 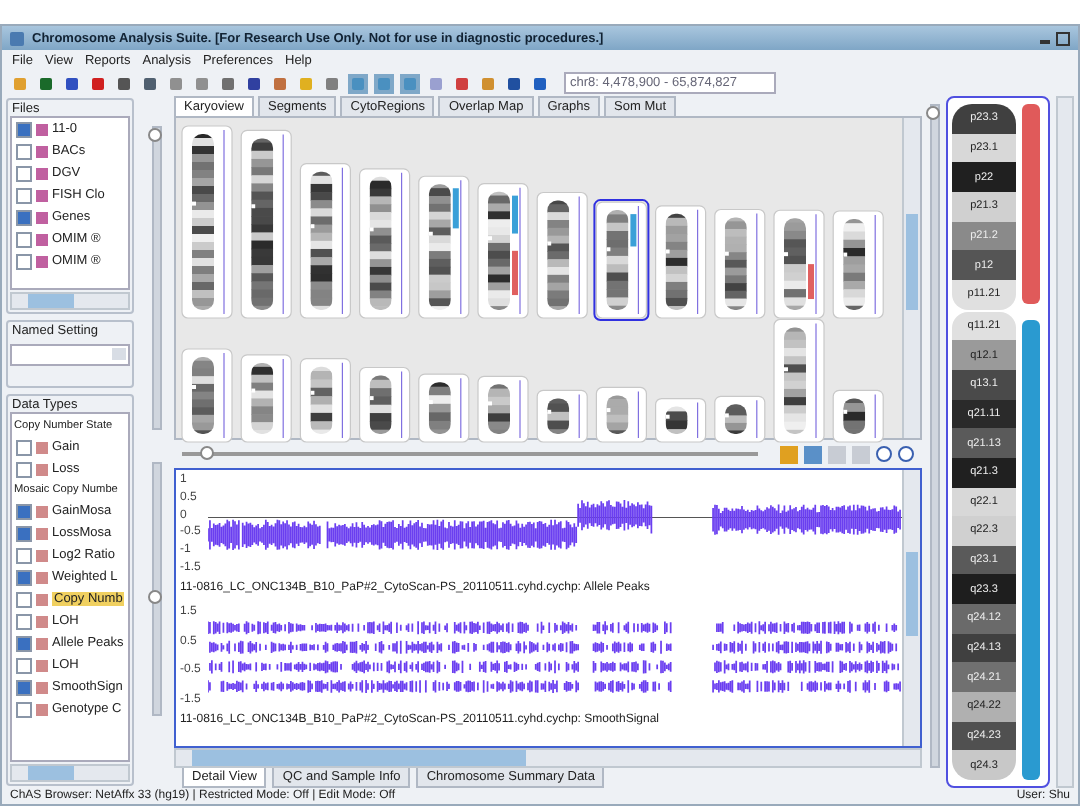 I want to click on setting-dropdown, so click(x=70, y=355).